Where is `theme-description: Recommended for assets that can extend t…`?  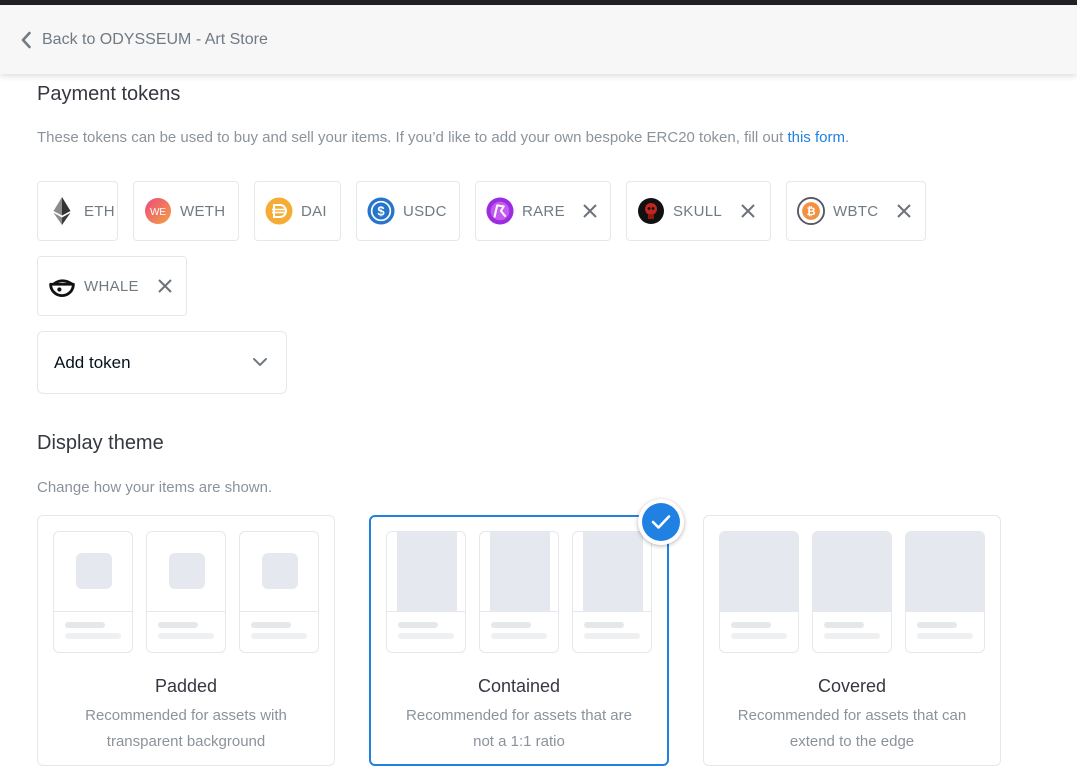
theme-description: Recommended for assets that can extend t… is located at coordinates (852, 728).